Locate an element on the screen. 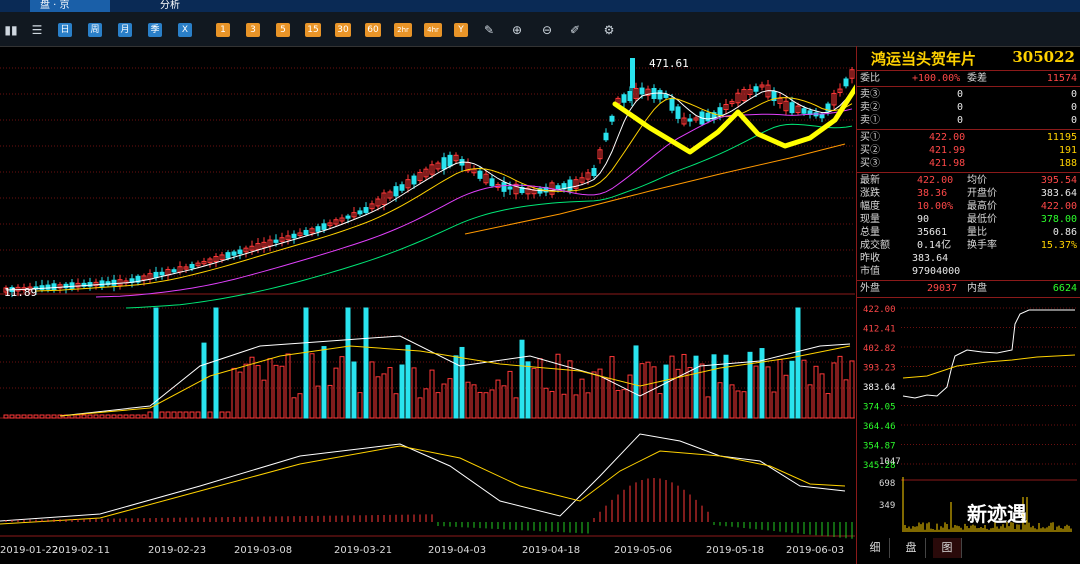 The image size is (1080, 564). intraday-price-tick: 393.23 is located at coordinates (879, 369).